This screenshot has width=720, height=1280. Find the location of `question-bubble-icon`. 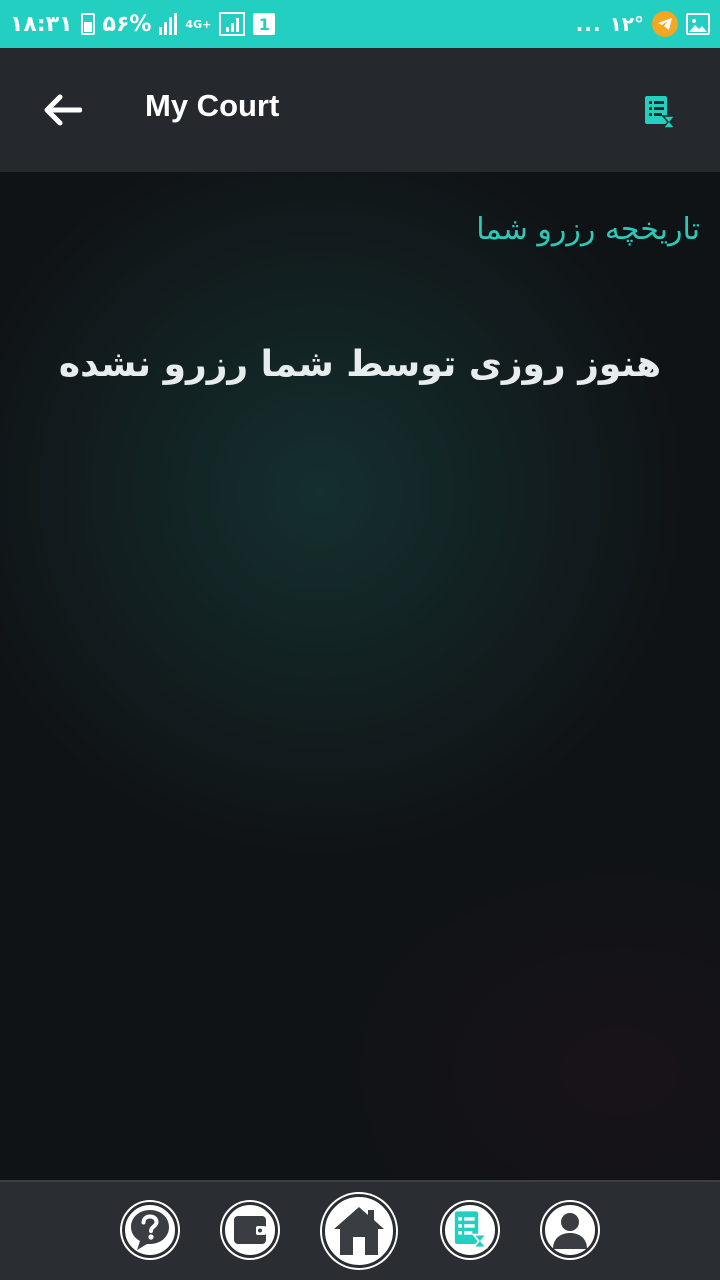

question-bubble-icon is located at coordinates (150, 1230).